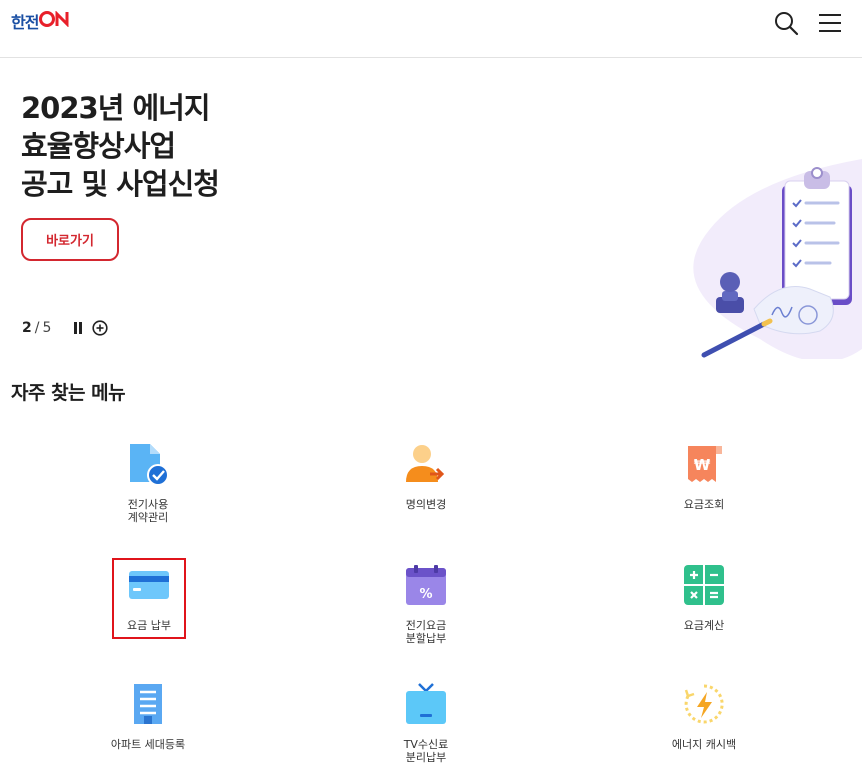  What do you see at coordinates (704, 625) in the screenshot?
I see `menu-label: 요금계산` at bounding box center [704, 625].